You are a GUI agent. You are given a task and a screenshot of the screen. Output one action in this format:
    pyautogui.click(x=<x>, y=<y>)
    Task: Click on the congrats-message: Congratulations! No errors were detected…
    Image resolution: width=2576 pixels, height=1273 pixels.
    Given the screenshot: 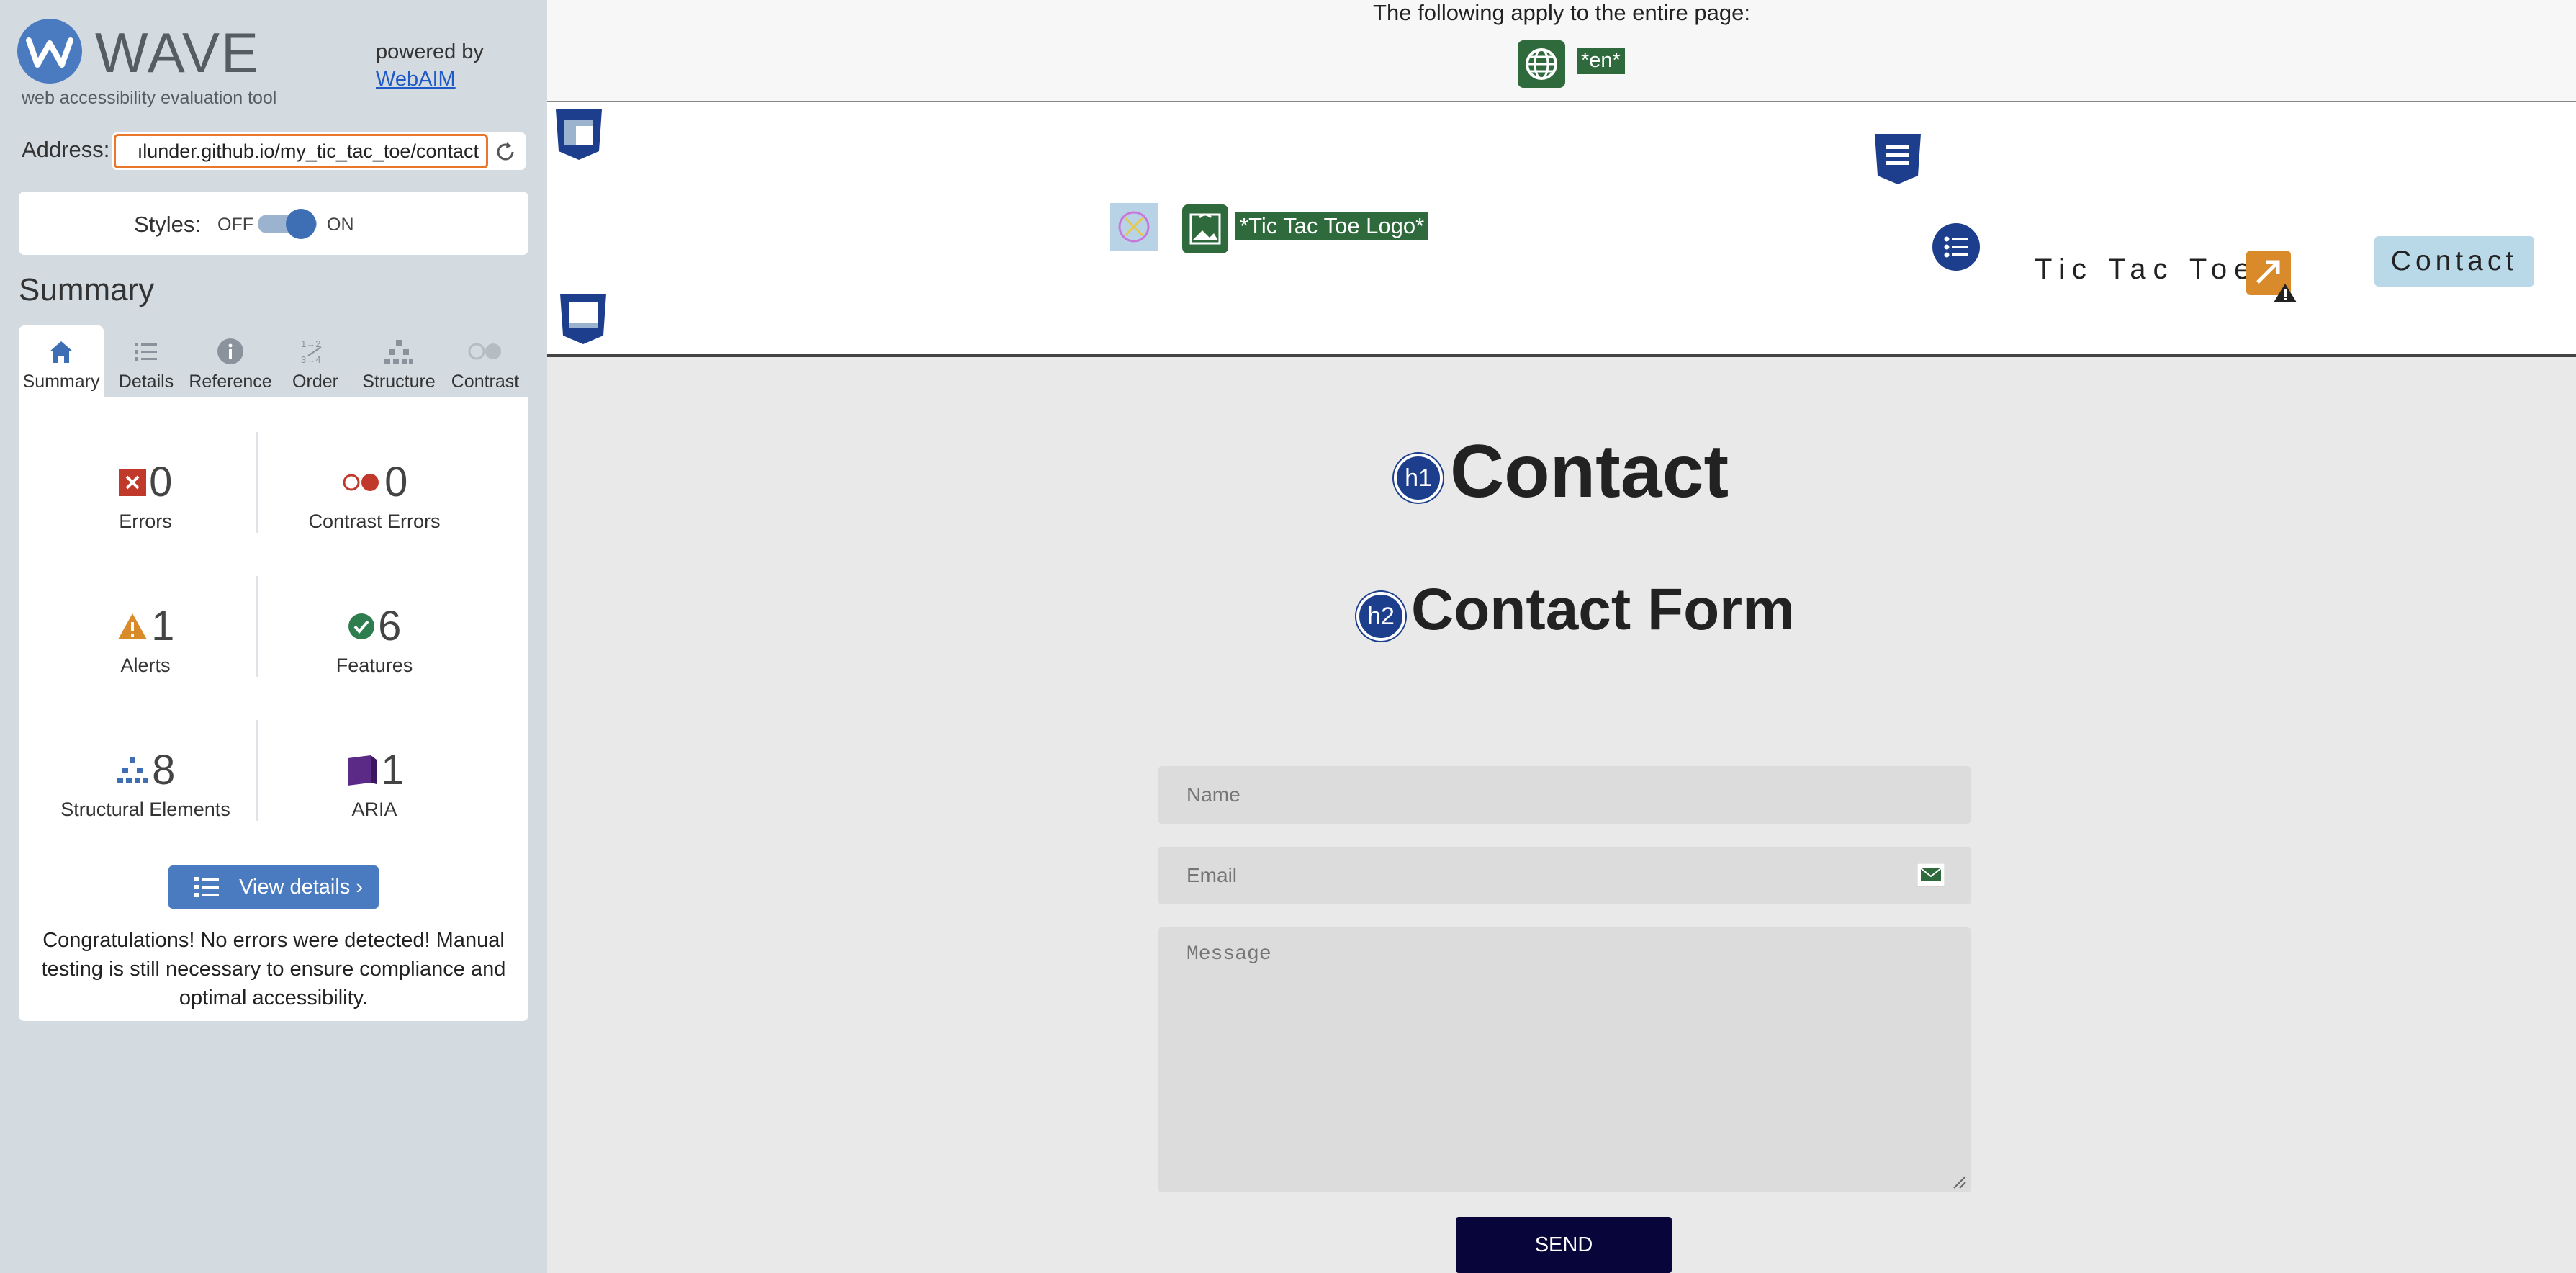 What is the action you would take?
    pyautogui.click(x=273, y=969)
    